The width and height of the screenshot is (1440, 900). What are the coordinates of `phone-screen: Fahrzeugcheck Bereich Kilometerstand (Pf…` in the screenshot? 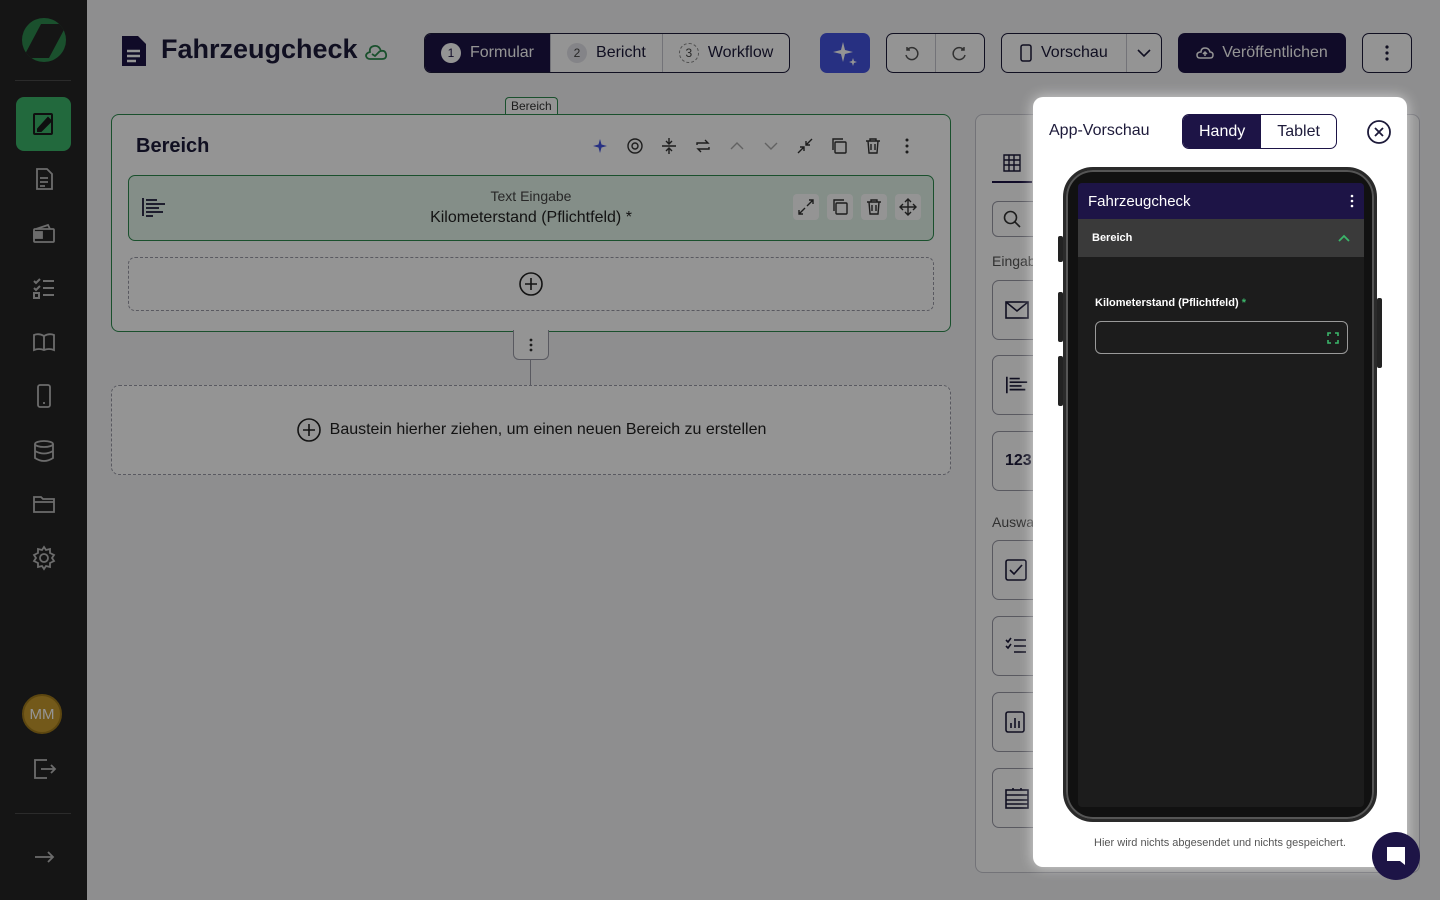 It's located at (1221, 495).